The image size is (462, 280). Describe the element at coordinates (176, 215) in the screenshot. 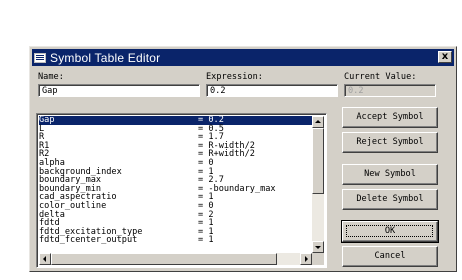

I see `symbol-row: delta = 2` at that location.